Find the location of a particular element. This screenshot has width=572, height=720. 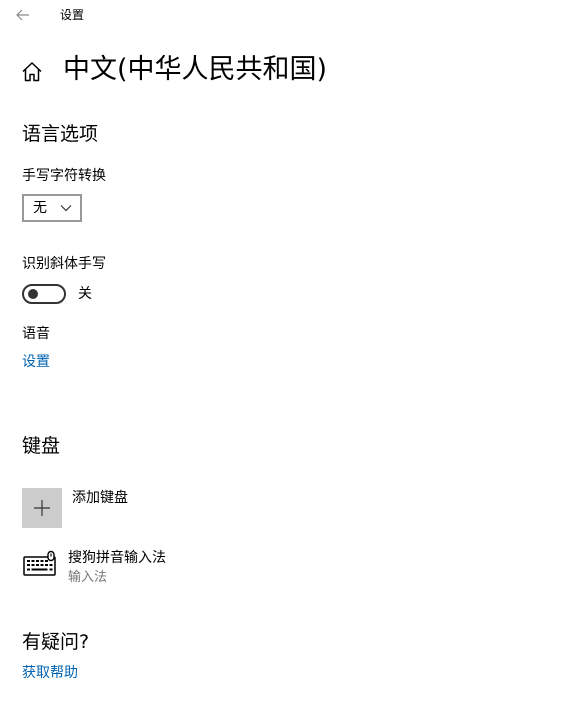

cursive-recognition-toggle is located at coordinates (44, 294).